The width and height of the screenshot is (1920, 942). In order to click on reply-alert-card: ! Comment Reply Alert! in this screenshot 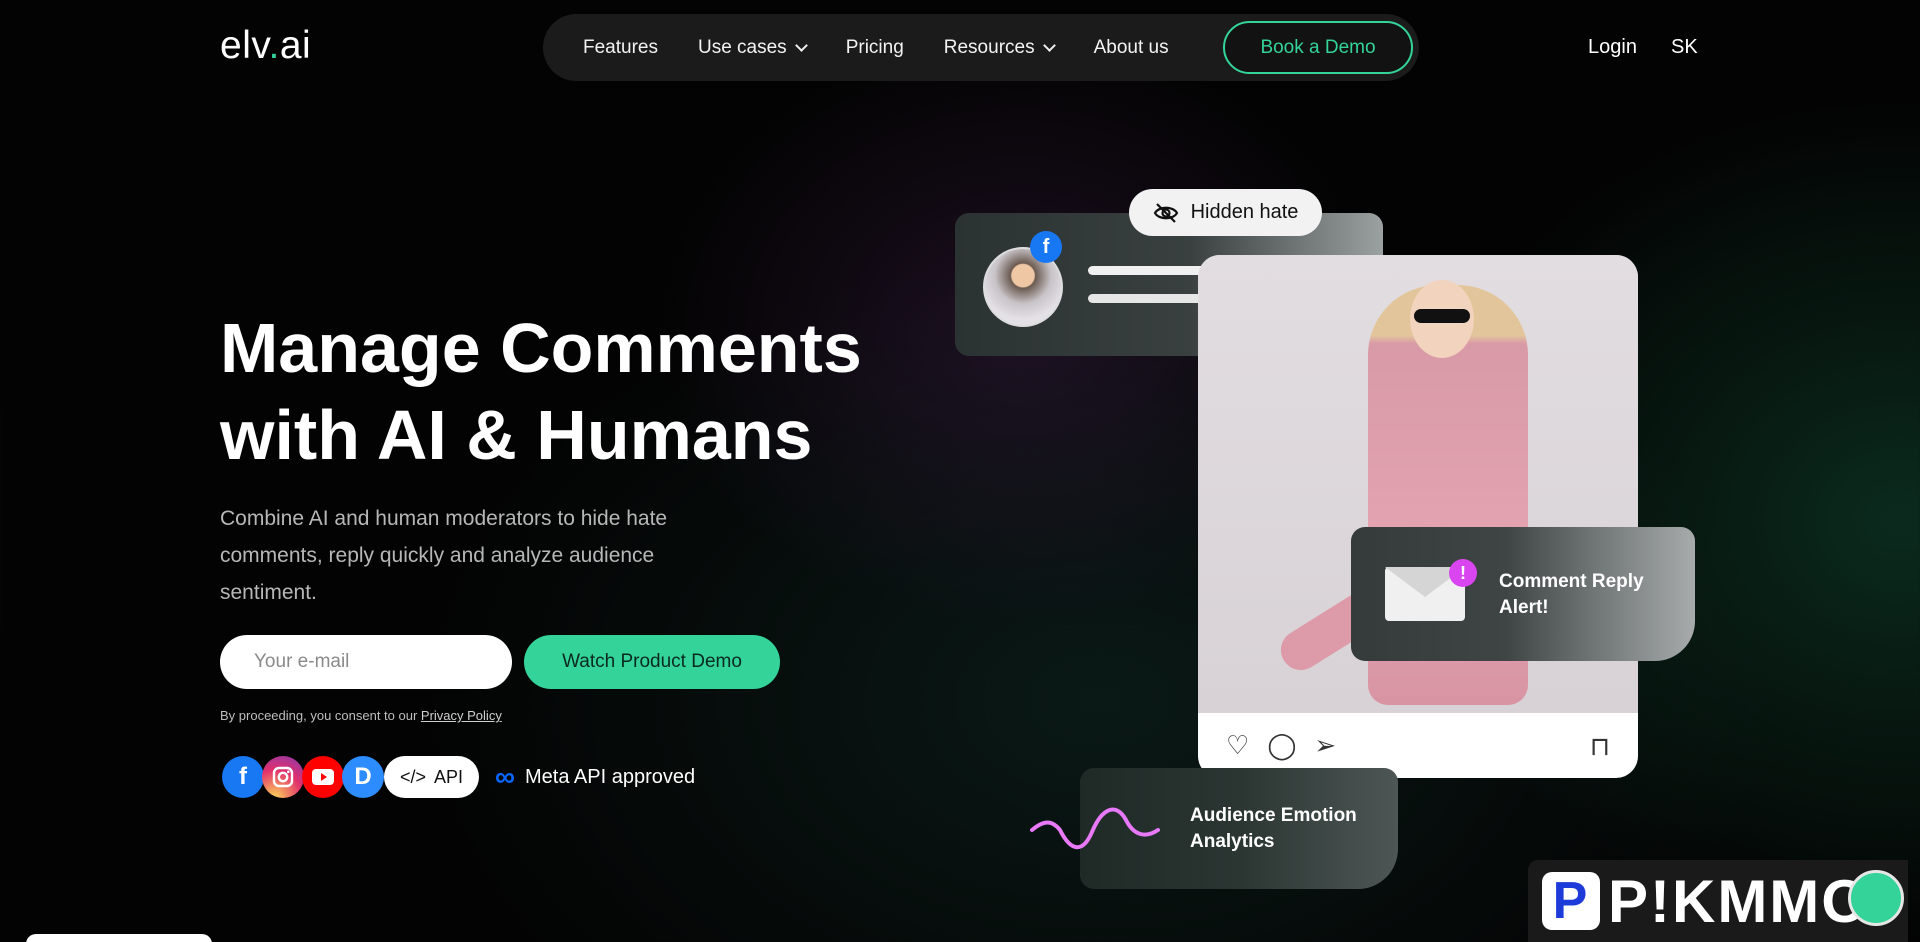, I will do `click(1523, 594)`.